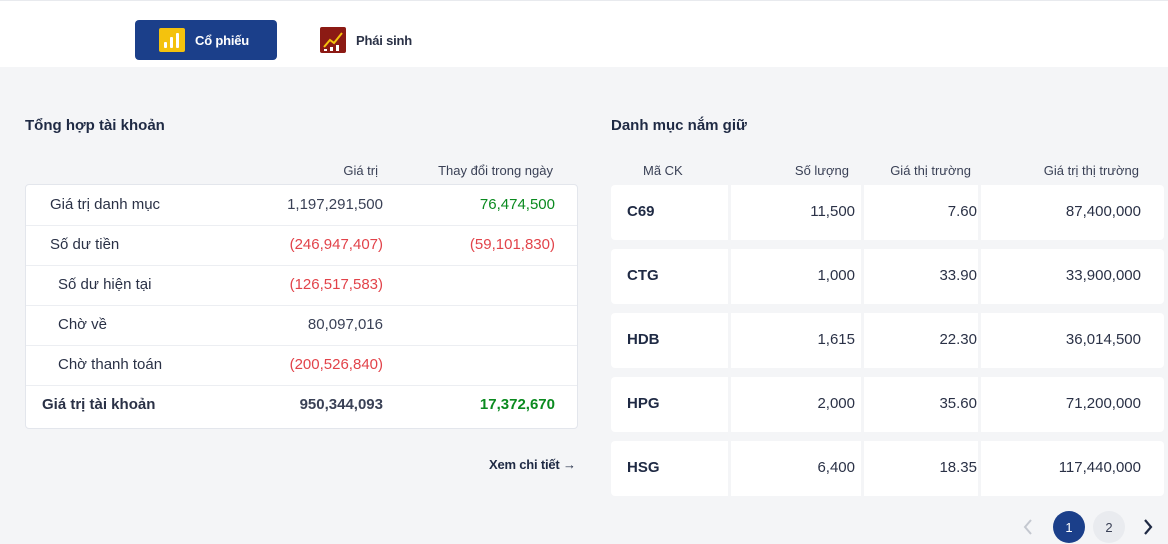  What do you see at coordinates (336, 244) in the screenshot?
I see `row-value: (246,947,407)` at bounding box center [336, 244].